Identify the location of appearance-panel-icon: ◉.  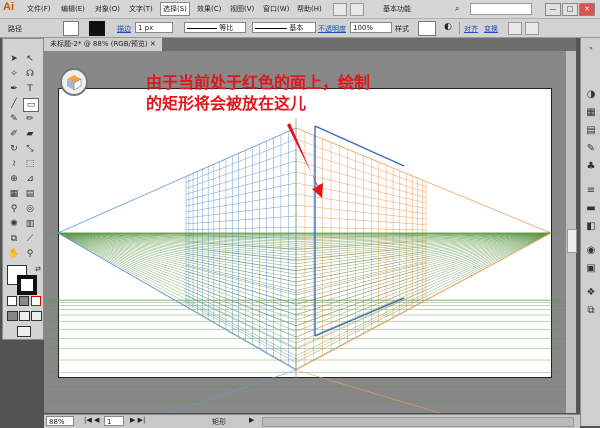
(591, 251).